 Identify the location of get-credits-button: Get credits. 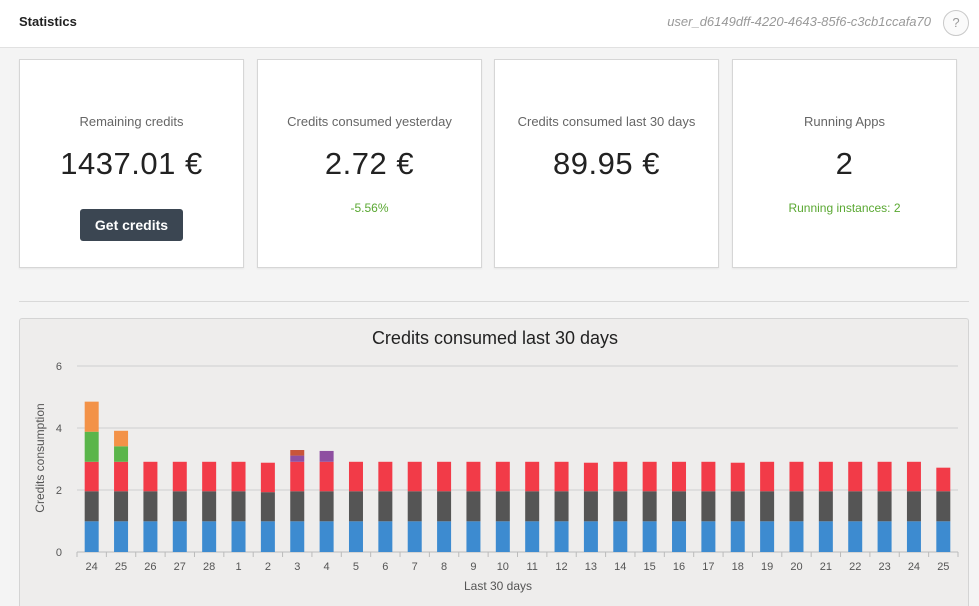
(131, 225).